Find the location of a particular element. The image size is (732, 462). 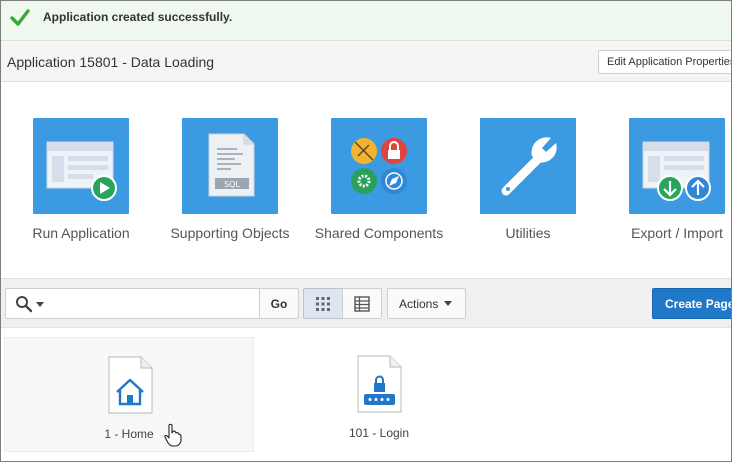

grid-view-icon is located at coordinates (323, 304).